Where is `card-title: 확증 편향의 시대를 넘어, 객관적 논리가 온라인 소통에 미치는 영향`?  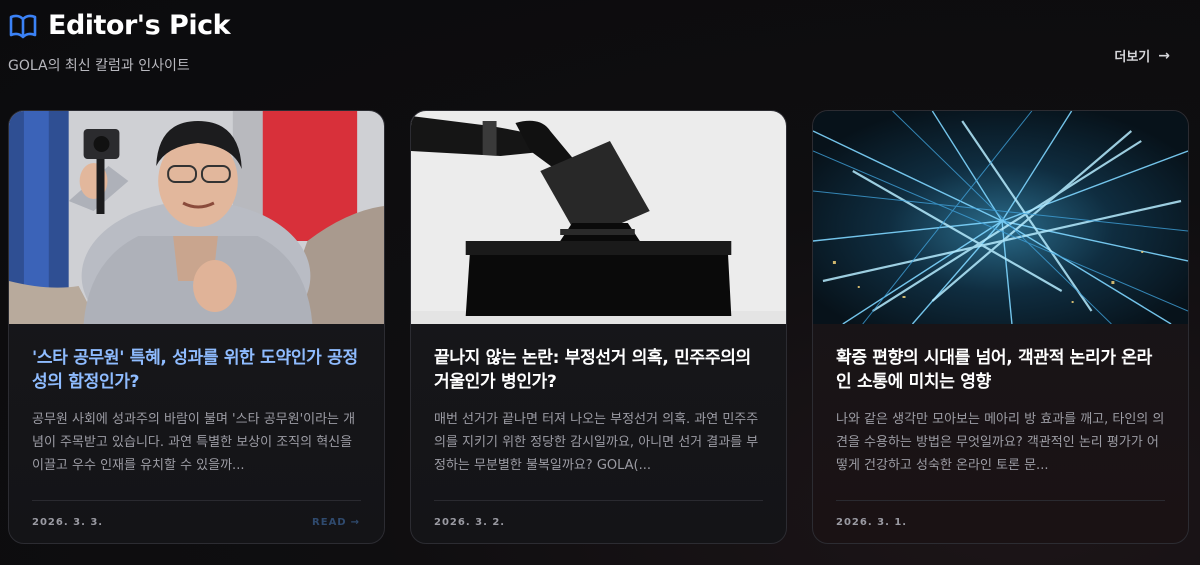 card-title: 확증 편향의 시대를 넘어, 객관적 논리가 온라인 소통에 미치는 영향 is located at coordinates (994, 370).